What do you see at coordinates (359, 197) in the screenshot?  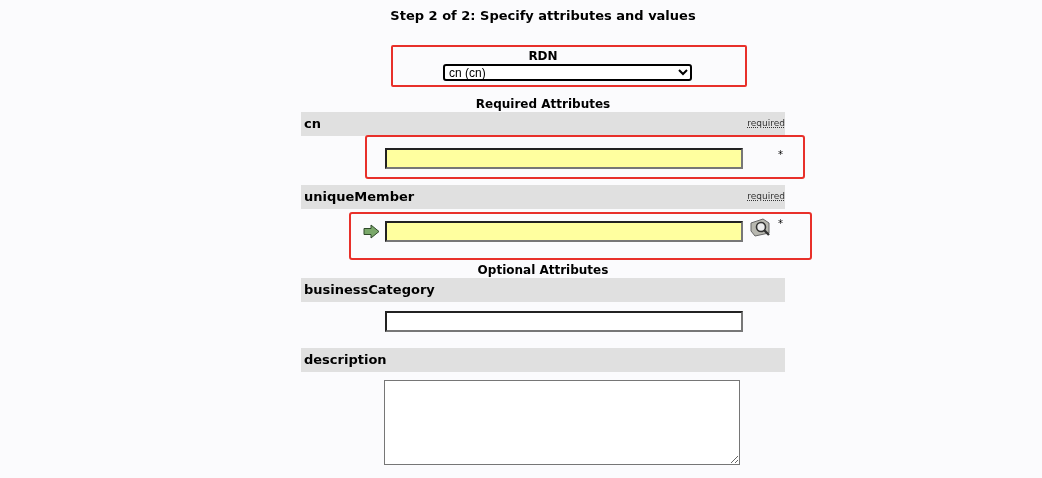 I see `attribute-name: uniqueMember` at bounding box center [359, 197].